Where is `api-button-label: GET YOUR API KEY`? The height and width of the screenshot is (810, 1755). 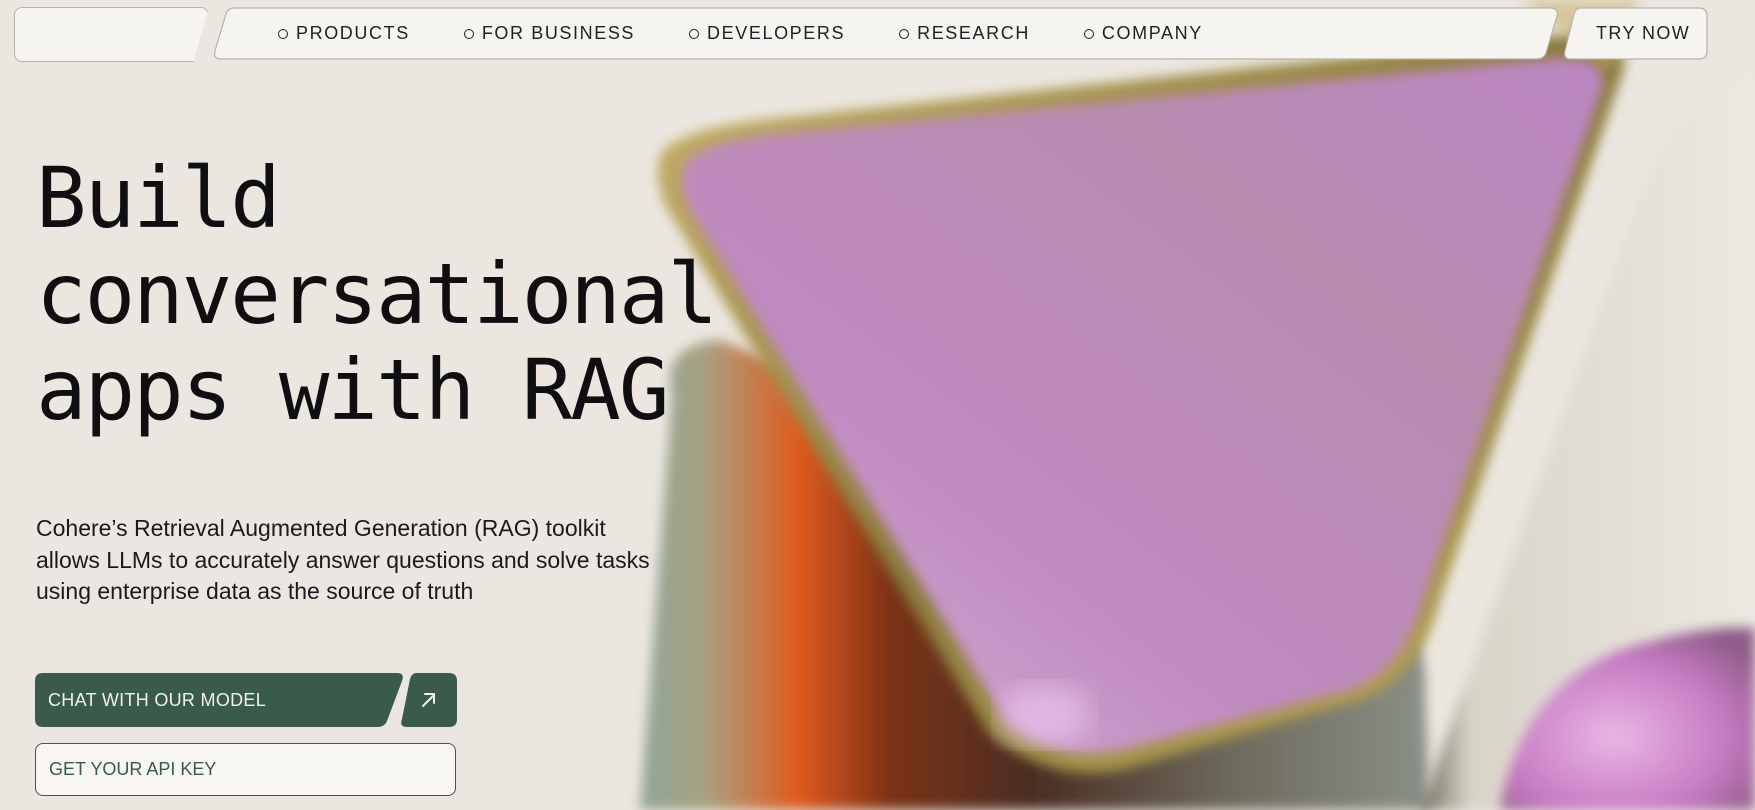
api-button-label: GET YOUR API KEY is located at coordinates (133, 769).